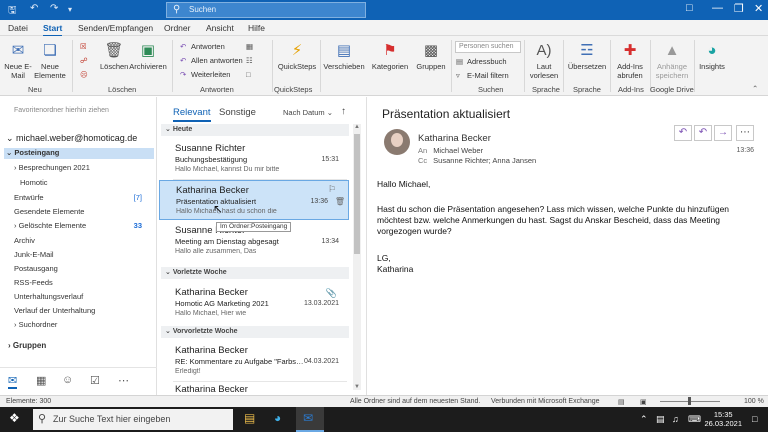 Image resolution: width=768 pixels, height=432 pixels. Describe the element at coordinates (90, 182) in the screenshot. I see `folder-homotic: Homotic` at that location.